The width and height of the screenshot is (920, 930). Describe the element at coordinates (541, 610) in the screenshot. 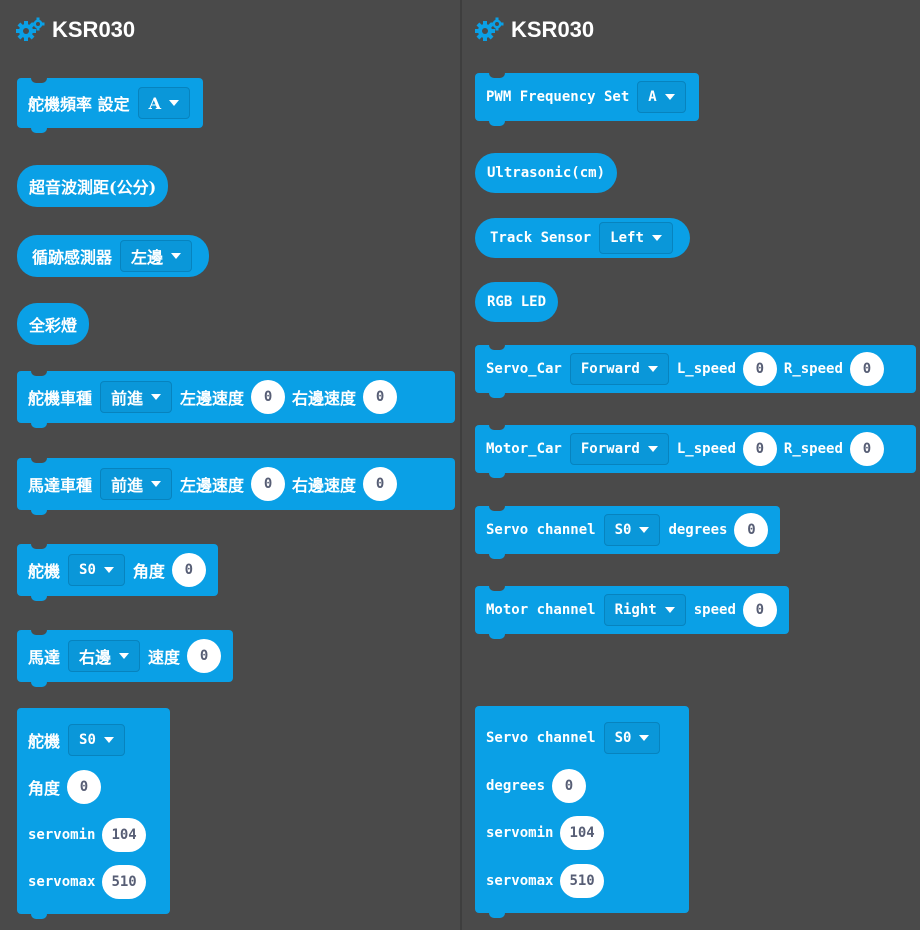

I see `block-label: Motor channel` at that location.